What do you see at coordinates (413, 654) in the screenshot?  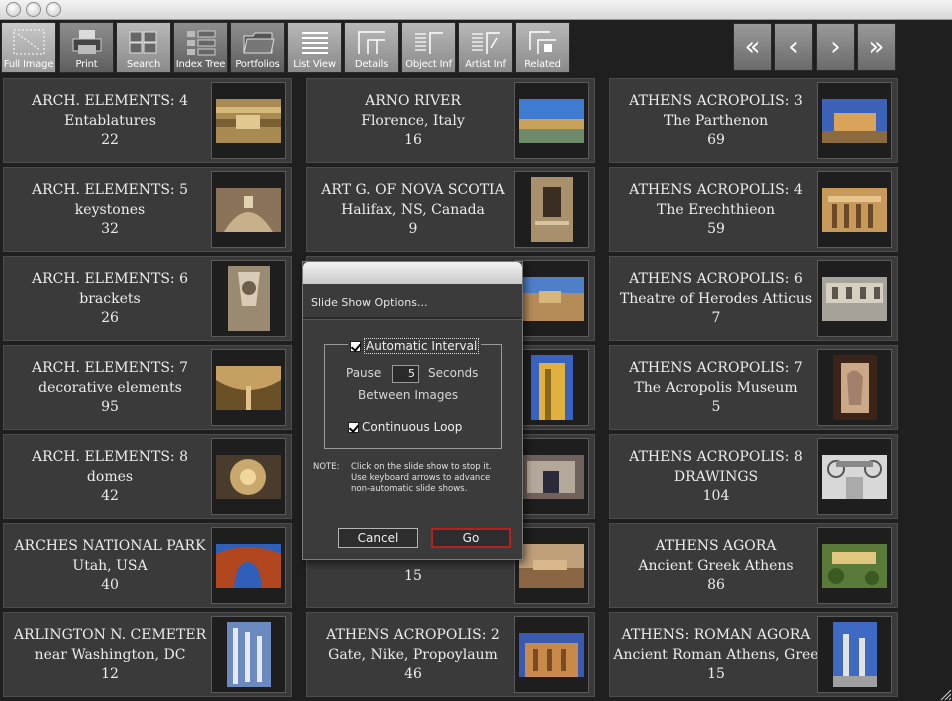 I see `tile-subtitle: Gate, Nike, Propoylaum` at bounding box center [413, 654].